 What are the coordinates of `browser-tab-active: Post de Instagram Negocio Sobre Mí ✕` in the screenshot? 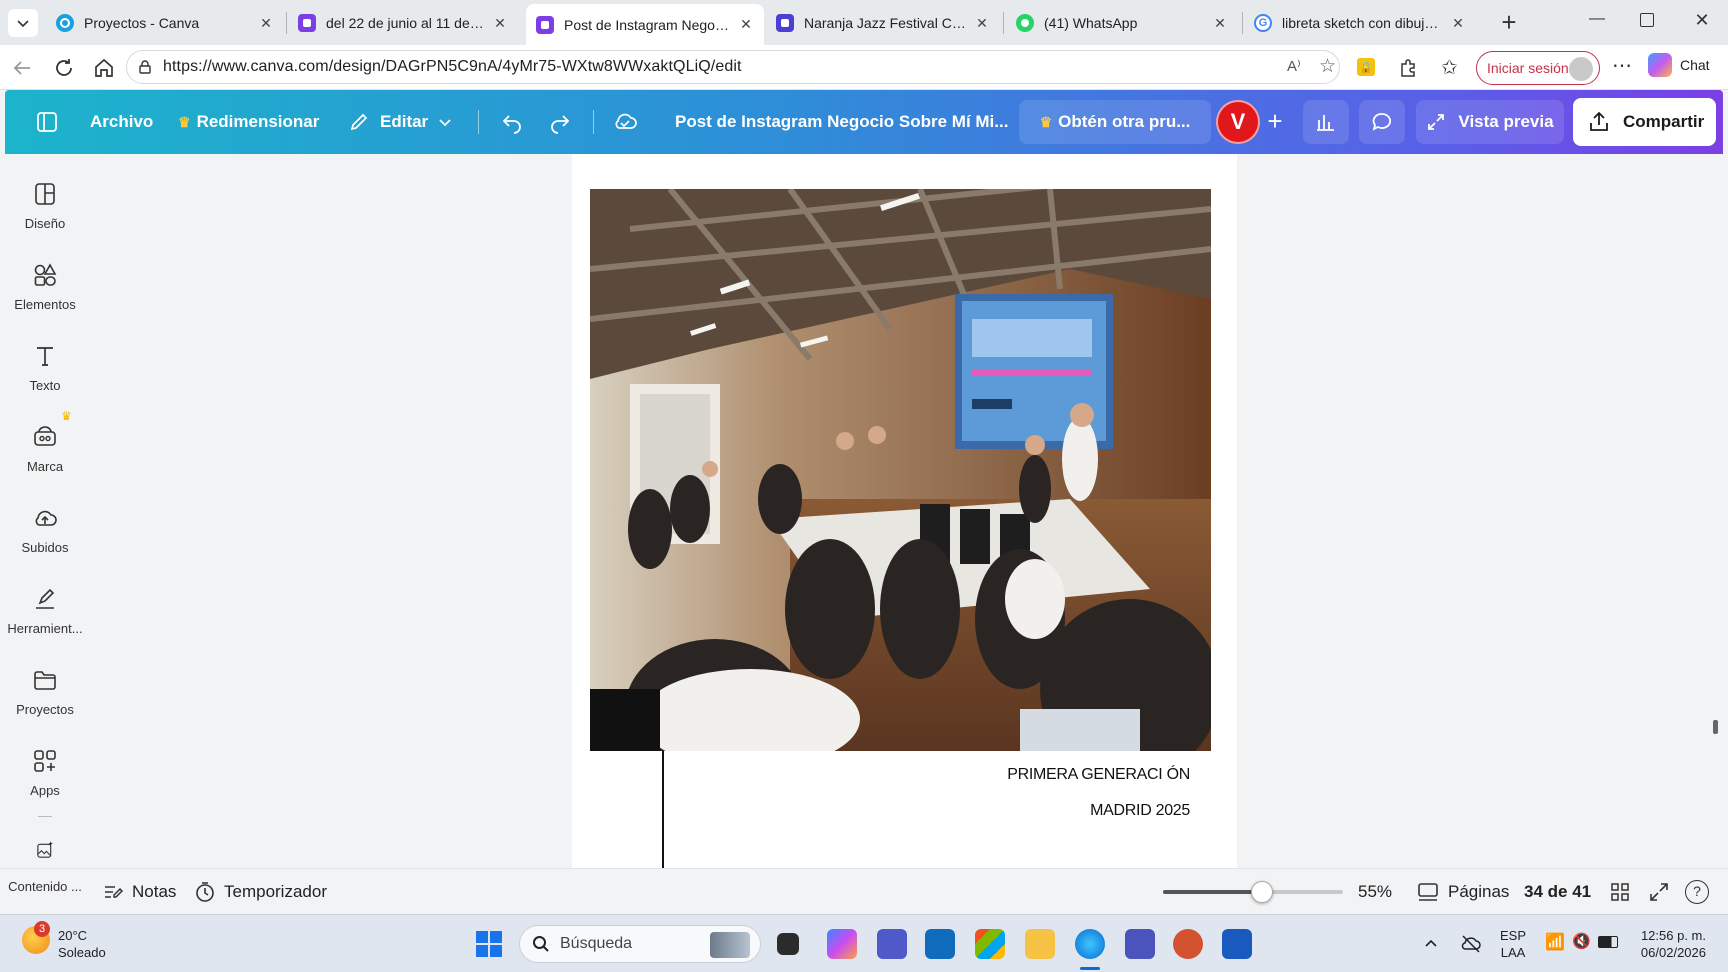 It's located at (645, 24).